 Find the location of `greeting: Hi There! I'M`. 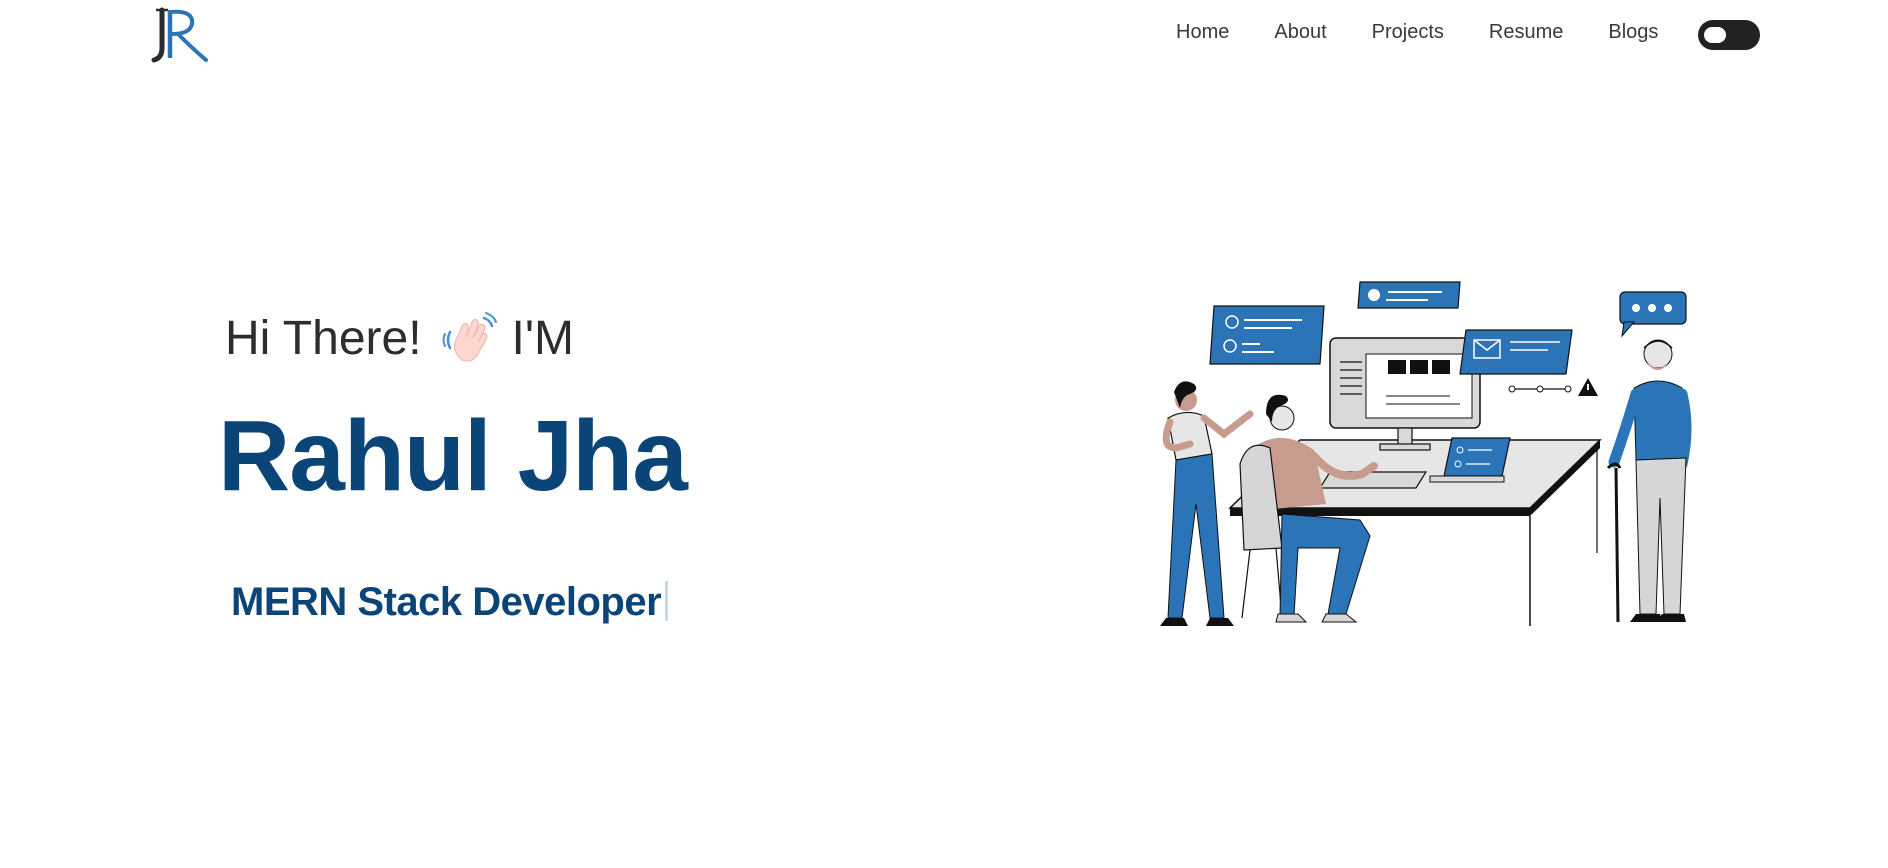

greeting: Hi There! I'M is located at coordinates (399, 338).